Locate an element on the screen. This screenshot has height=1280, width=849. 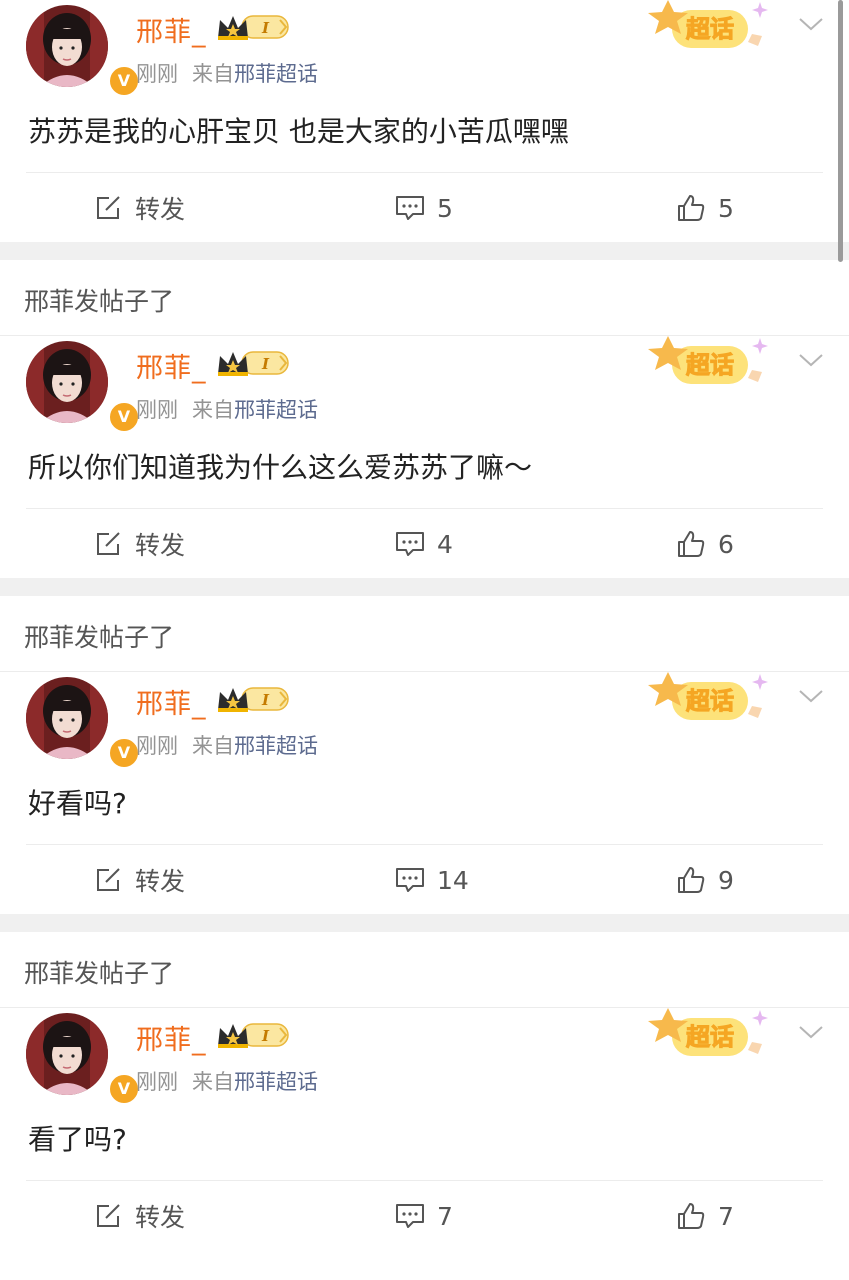
like-count: 5 is located at coordinates (726, 208).